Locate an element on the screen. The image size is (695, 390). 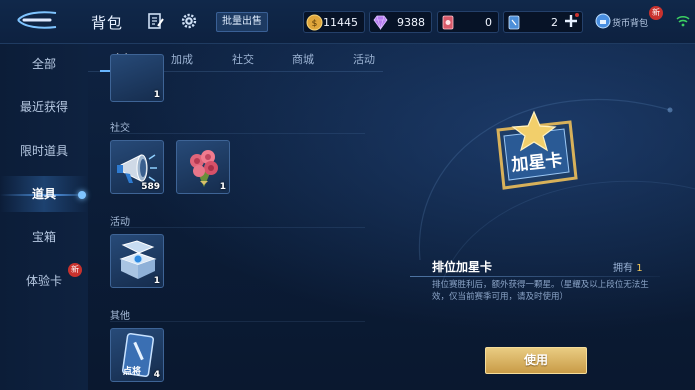
currency-bag-label: 货币背包 is located at coordinates (630, 22).